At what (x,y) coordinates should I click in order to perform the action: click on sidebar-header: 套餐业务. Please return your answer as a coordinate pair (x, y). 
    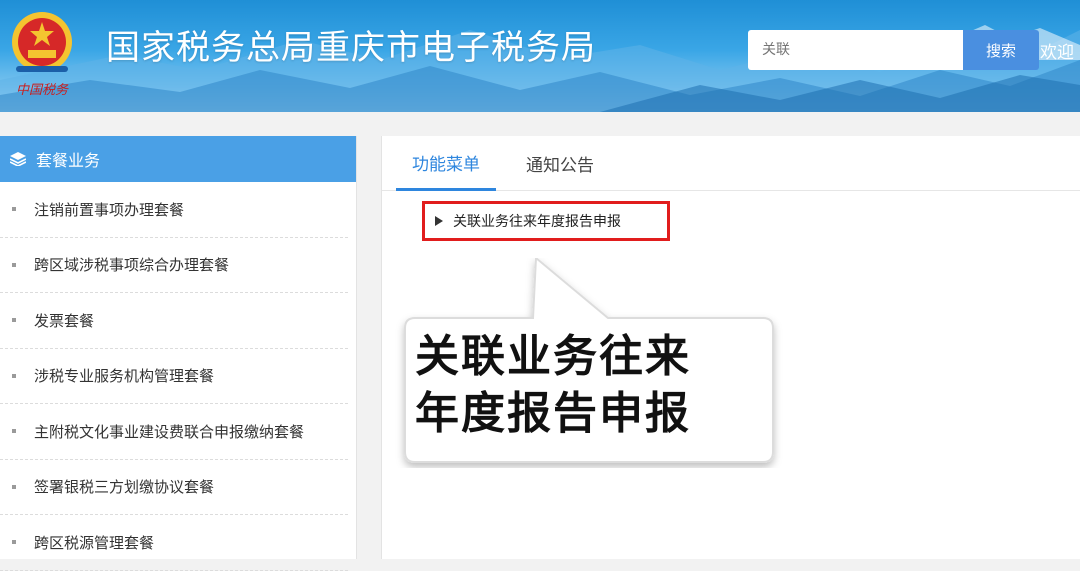
    Looking at the image, I should click on (178, 159).